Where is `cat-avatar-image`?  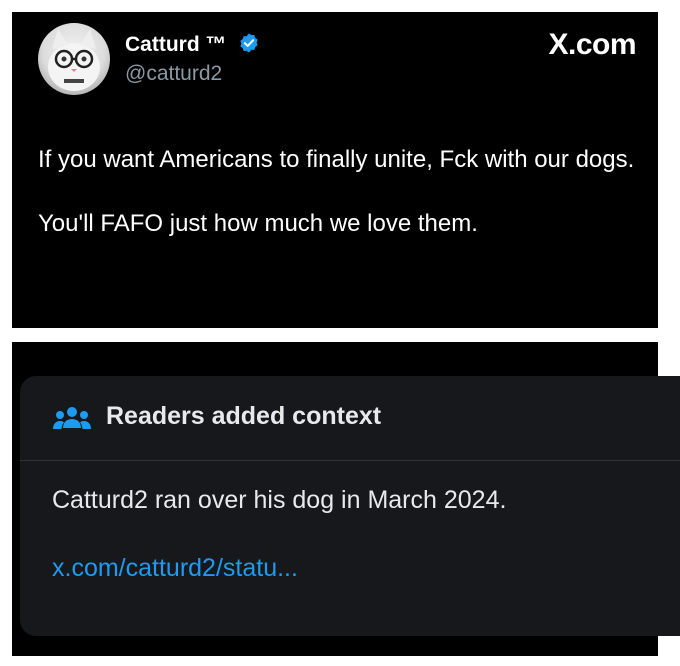 cat-avatar-image is located at coordinates (74, 60).